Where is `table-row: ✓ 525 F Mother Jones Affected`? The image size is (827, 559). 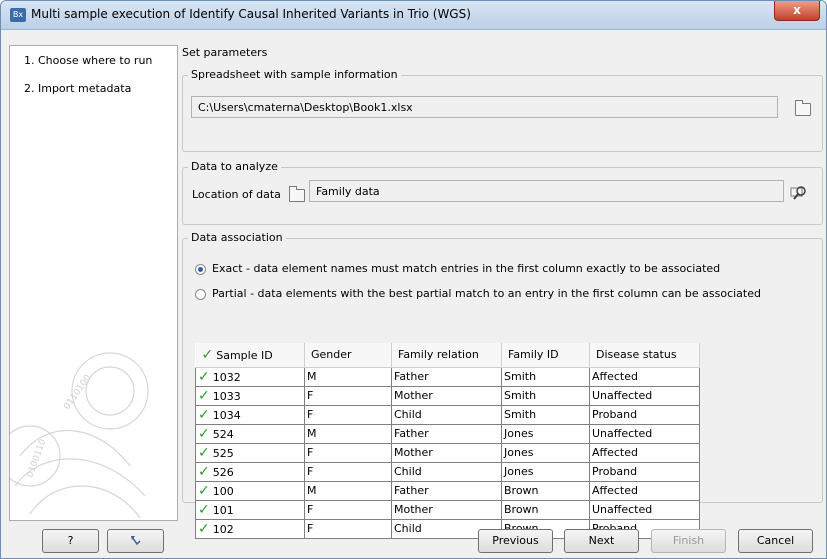 table-row: ✓ 525 F Mother Jones Affected is located at coordinates (447, 452).